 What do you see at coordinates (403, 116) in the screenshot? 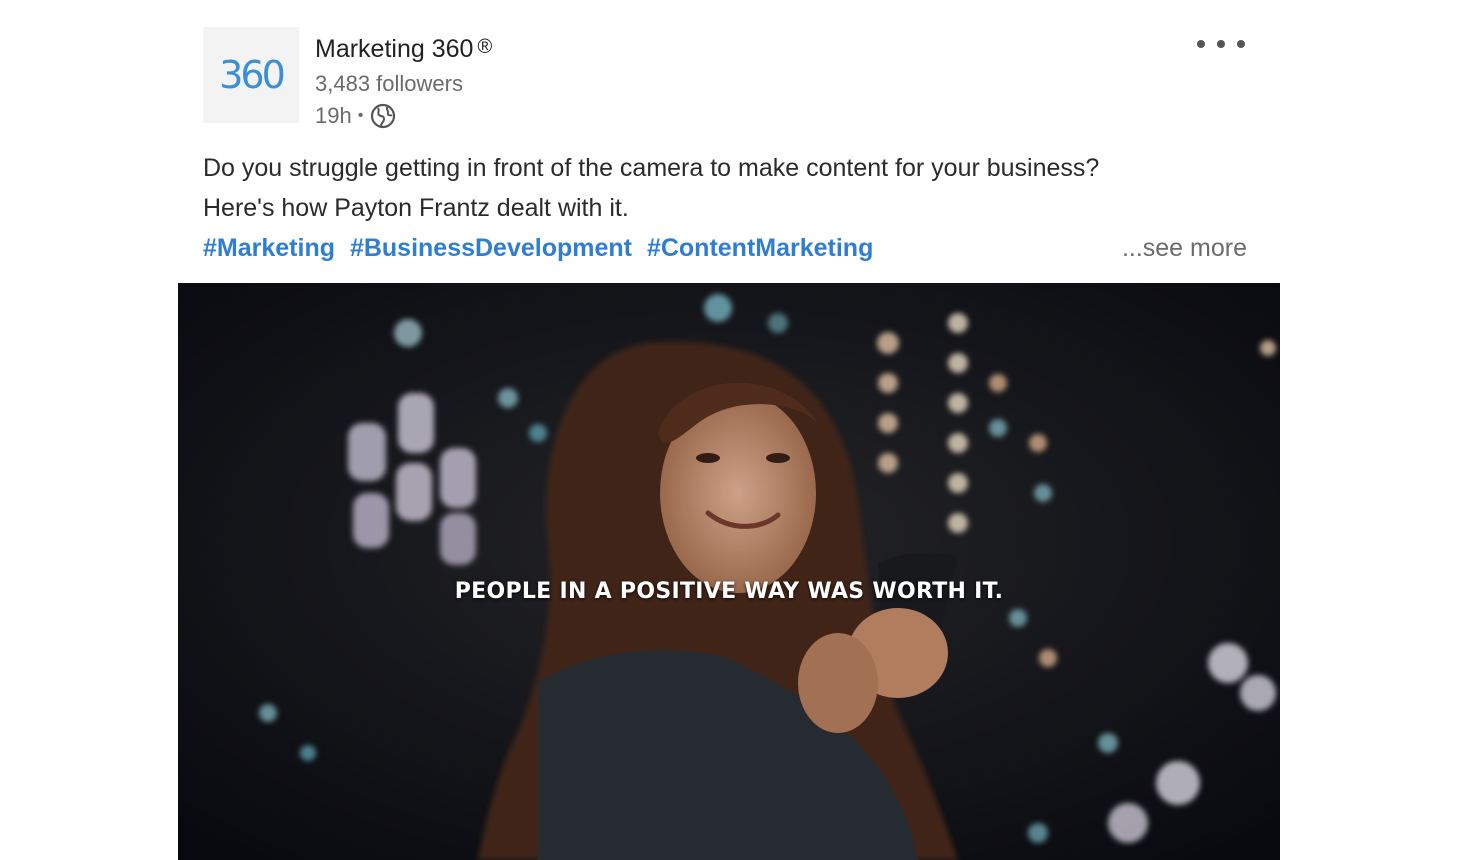
I see `post-meta: 19h •` at bounding box center [403, 116].